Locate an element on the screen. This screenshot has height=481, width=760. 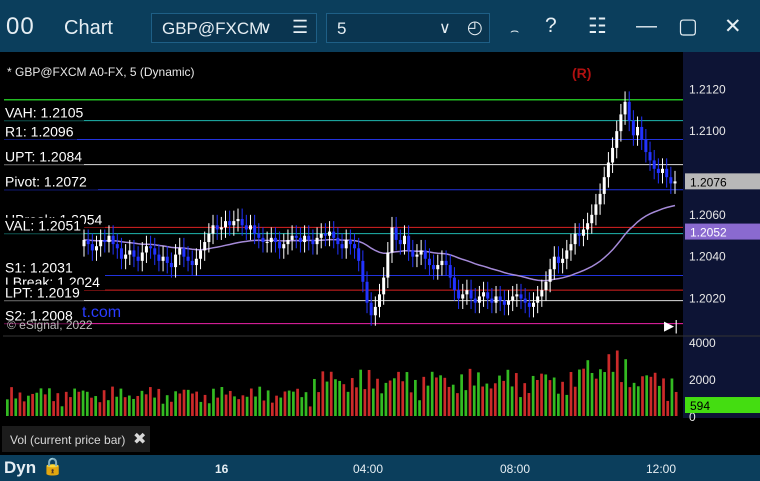
level-label: Pivot: 1.2072 is located at coordinates (46, 182).